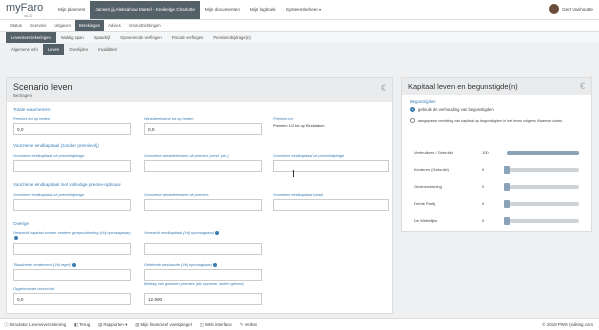 Image resolution: width=599 pixels, height=330 pixels. I want to click on subnav-vooruitzichtingen: Vooruitzichtingen, so click(145, 25).